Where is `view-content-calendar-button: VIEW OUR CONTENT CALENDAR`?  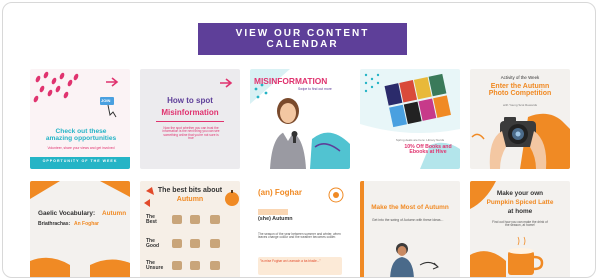
view-content-calendar-button: VIEW OUR CONTENT CALENDAR is located at coordinates (302, 39).